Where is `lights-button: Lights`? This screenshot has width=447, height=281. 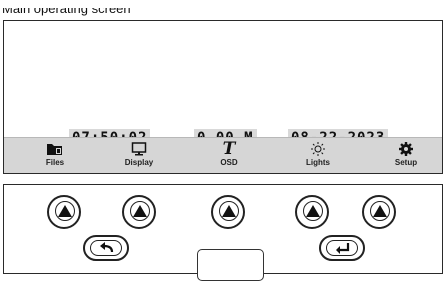 lights-button: Lights is located at coordinates (318, 154).